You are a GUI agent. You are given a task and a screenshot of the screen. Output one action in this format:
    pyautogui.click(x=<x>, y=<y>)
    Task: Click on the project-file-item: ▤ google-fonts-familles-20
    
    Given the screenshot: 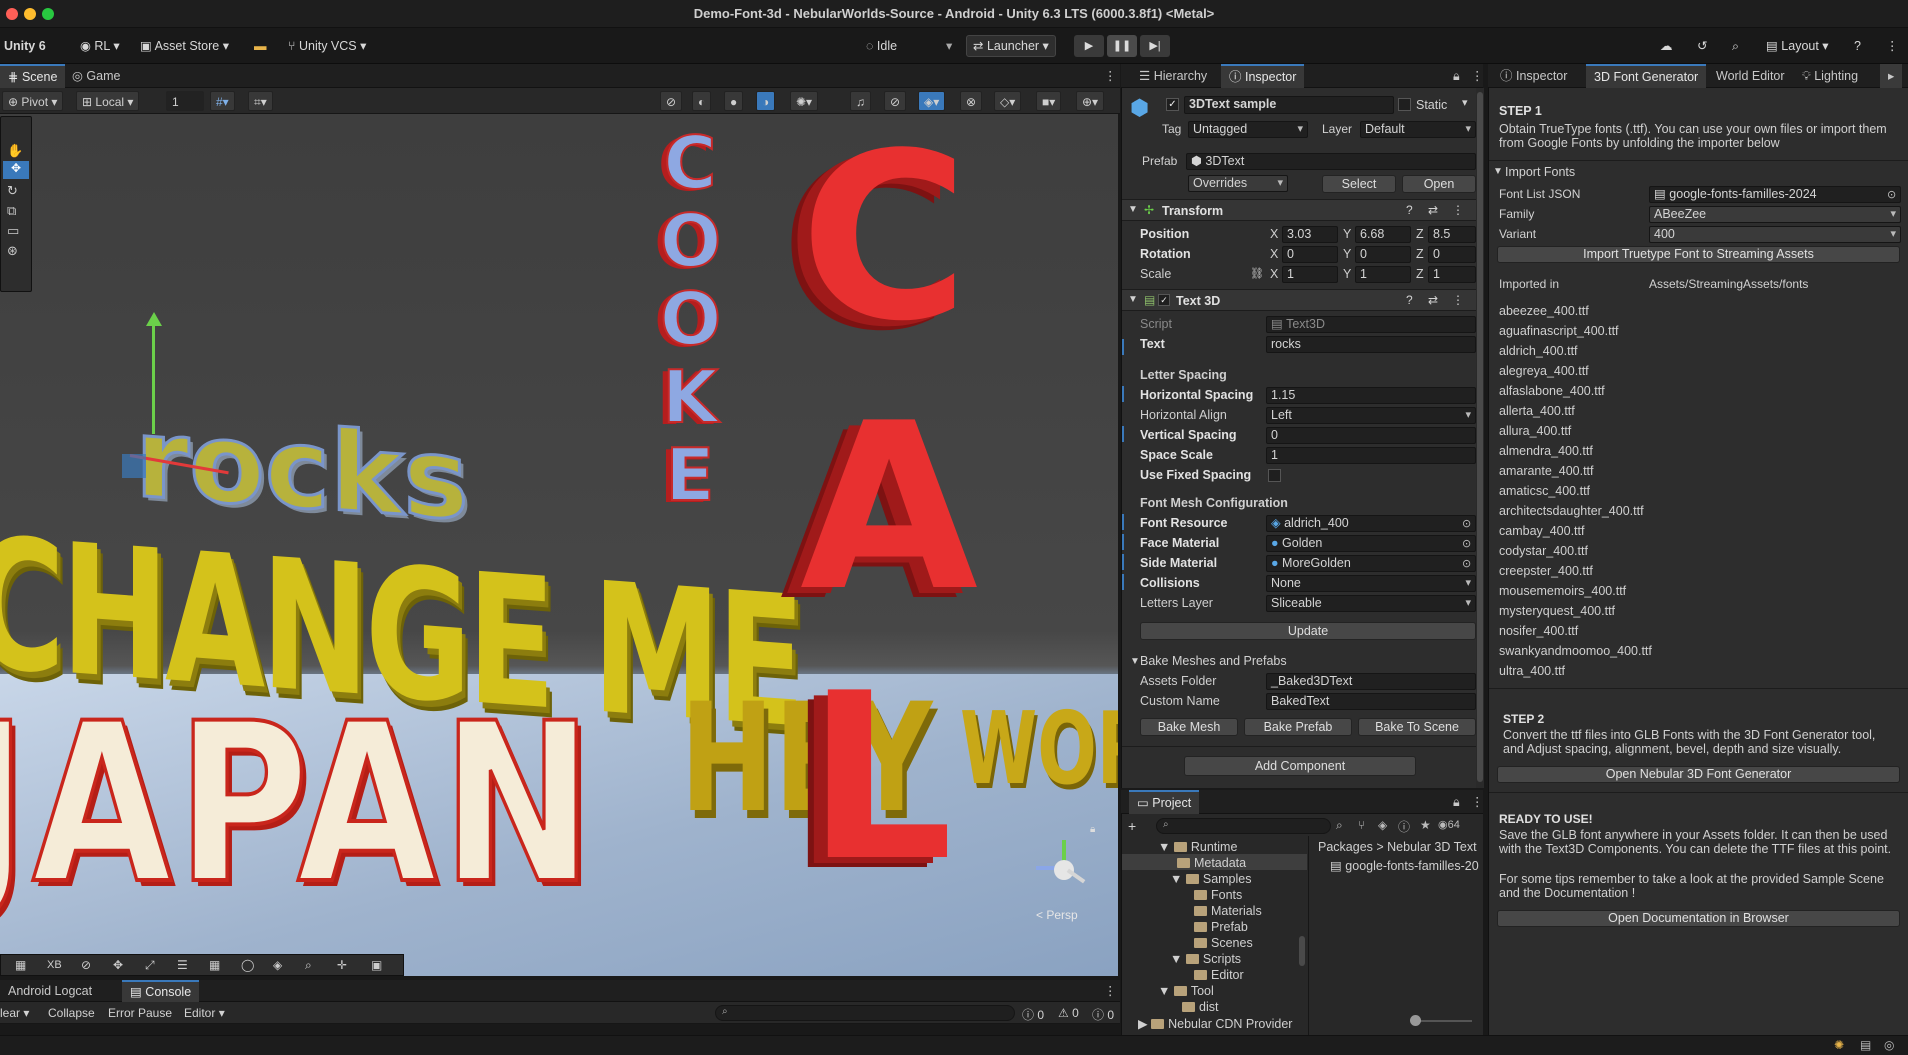 What is the action you would take?
    pyautogui.click(x=1404, y=865)
    